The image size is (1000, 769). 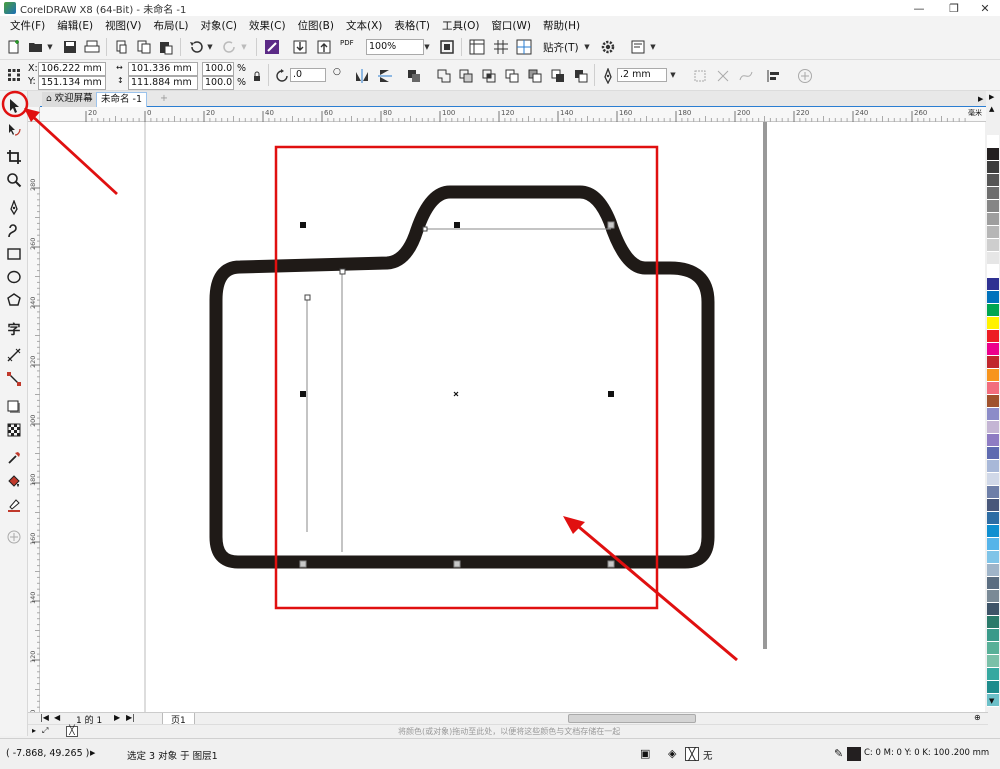 What do you see at coordinates (324, 47) in the screenshot?
I see `export-icon` at bounding box center [324, 47].